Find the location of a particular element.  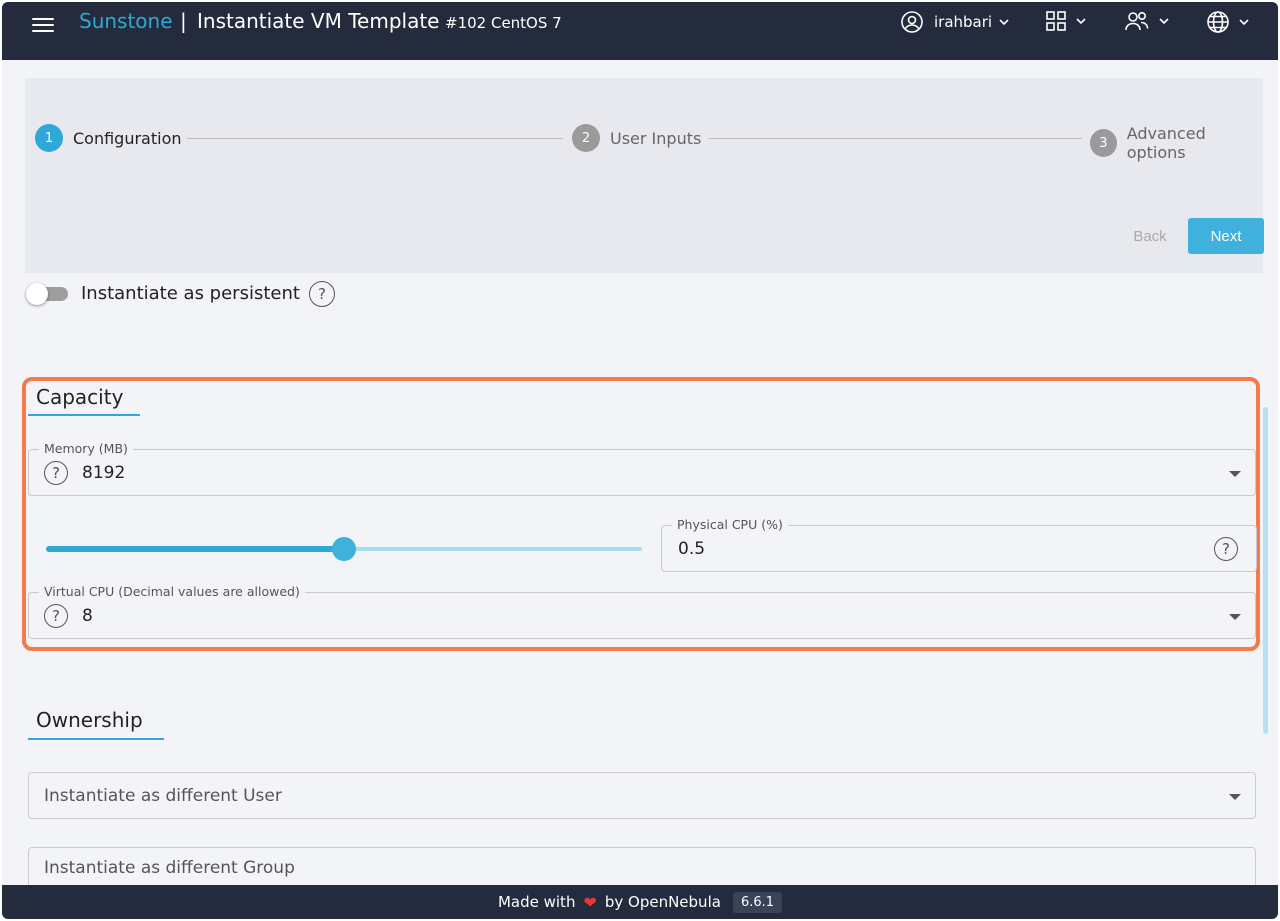

physical-cpu-slider is located at coordinates (344, 549).